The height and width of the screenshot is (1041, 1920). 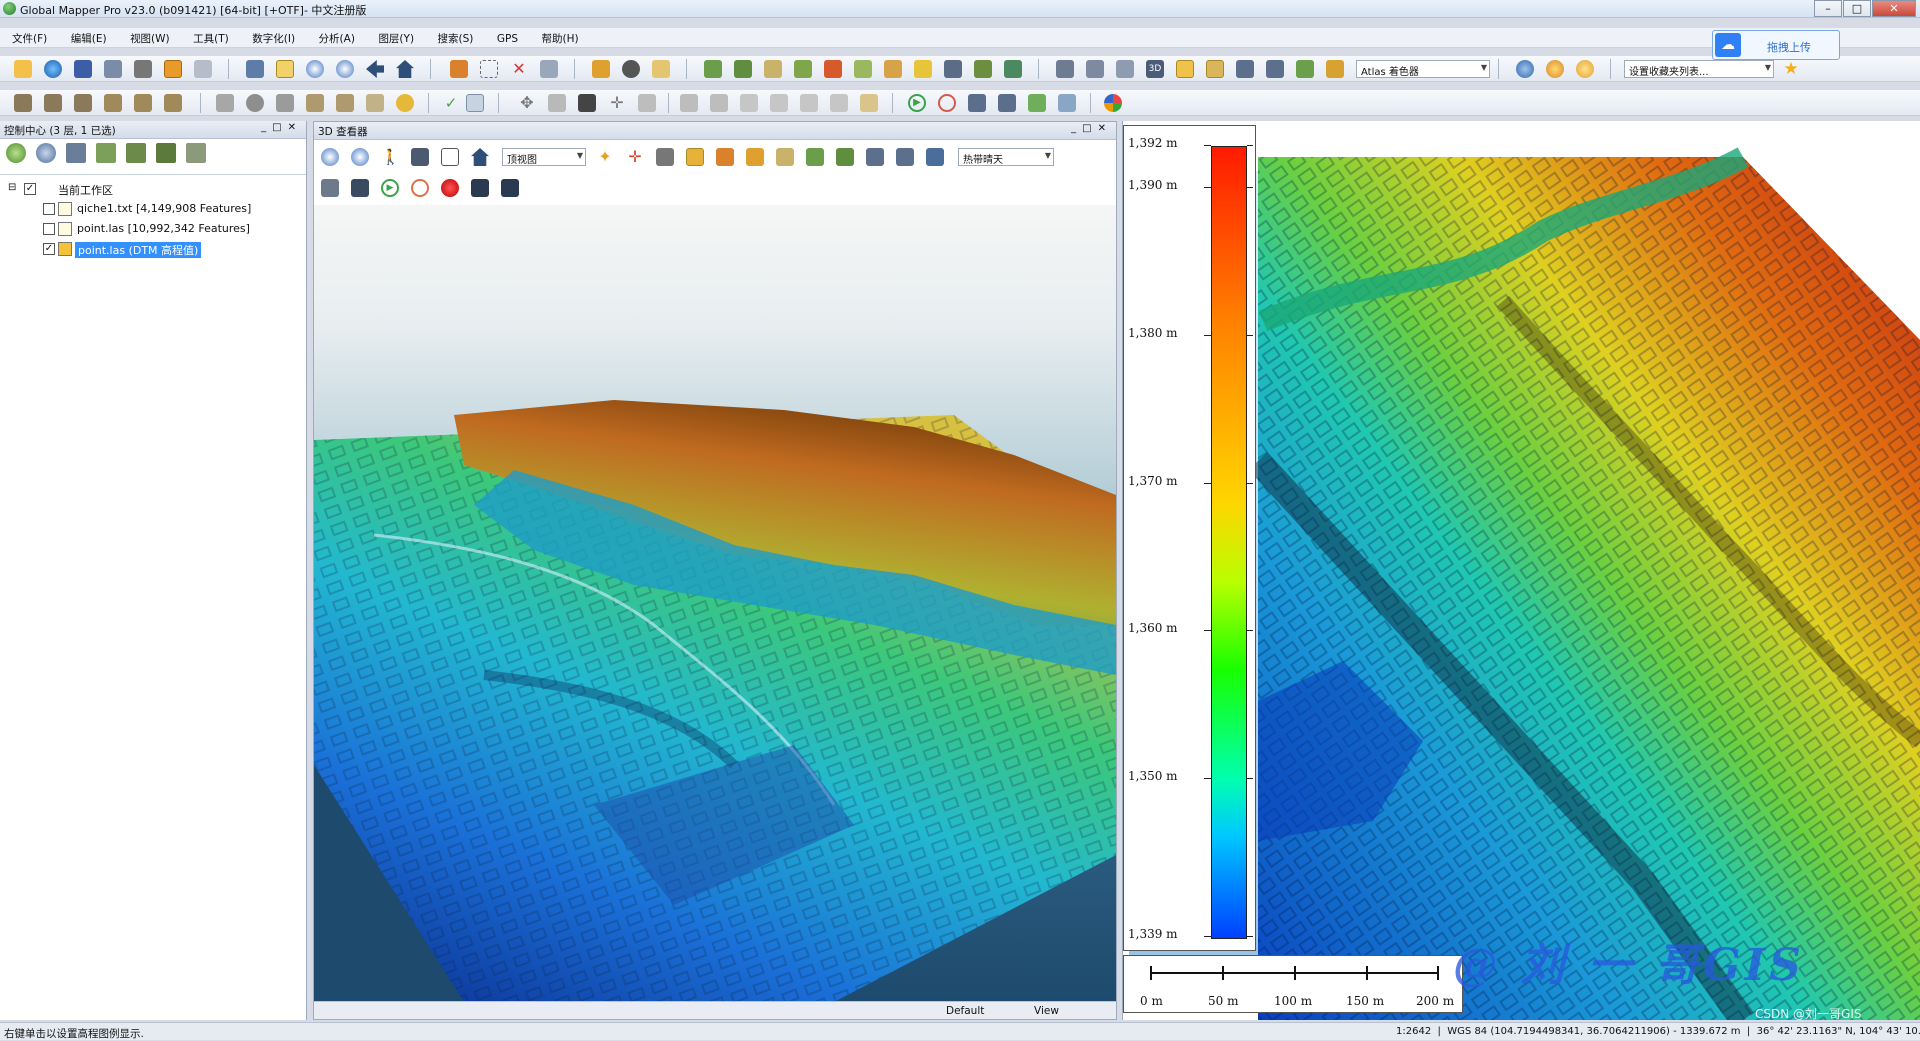 What do you see at coordinates (153, 249) in the screenshot?
I see `layer-item: ✓ point.las (DTM 高程值)` at bounding box center [153, 249].